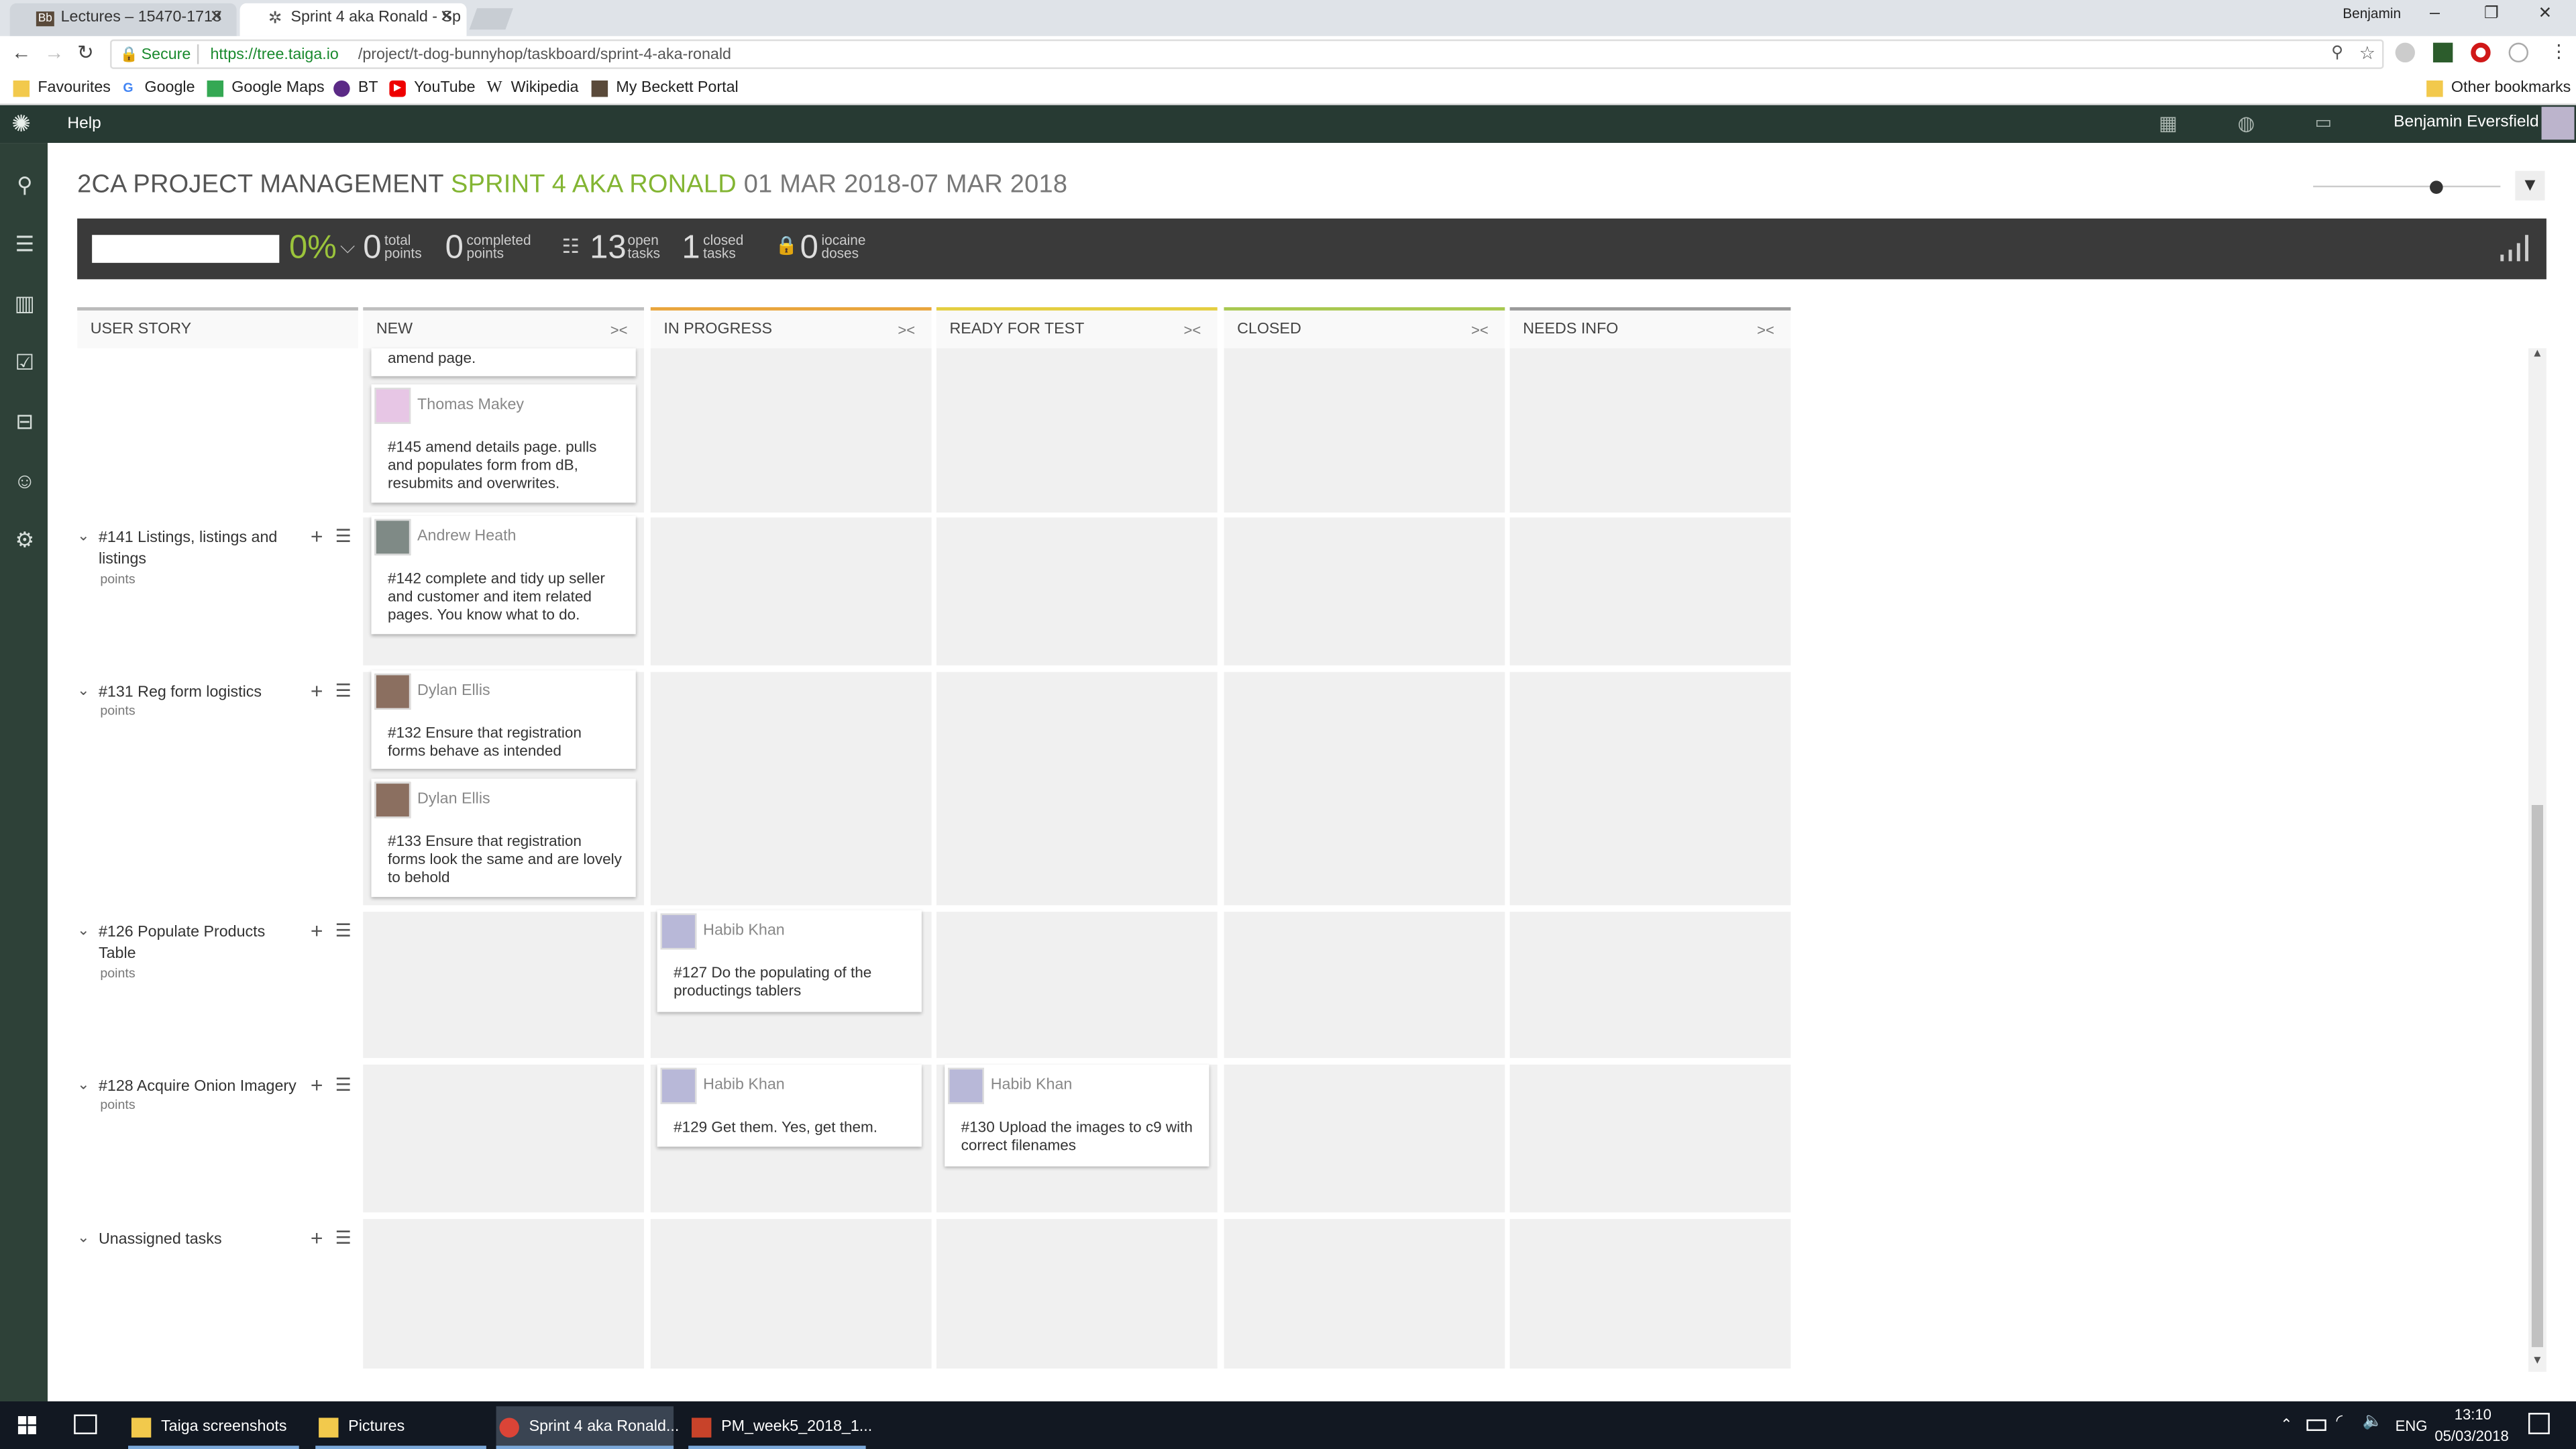 The image size is (2576, 1449). I want to click on project-name: 2CA PROJECT MANAGEMENT, so click(260, 185).